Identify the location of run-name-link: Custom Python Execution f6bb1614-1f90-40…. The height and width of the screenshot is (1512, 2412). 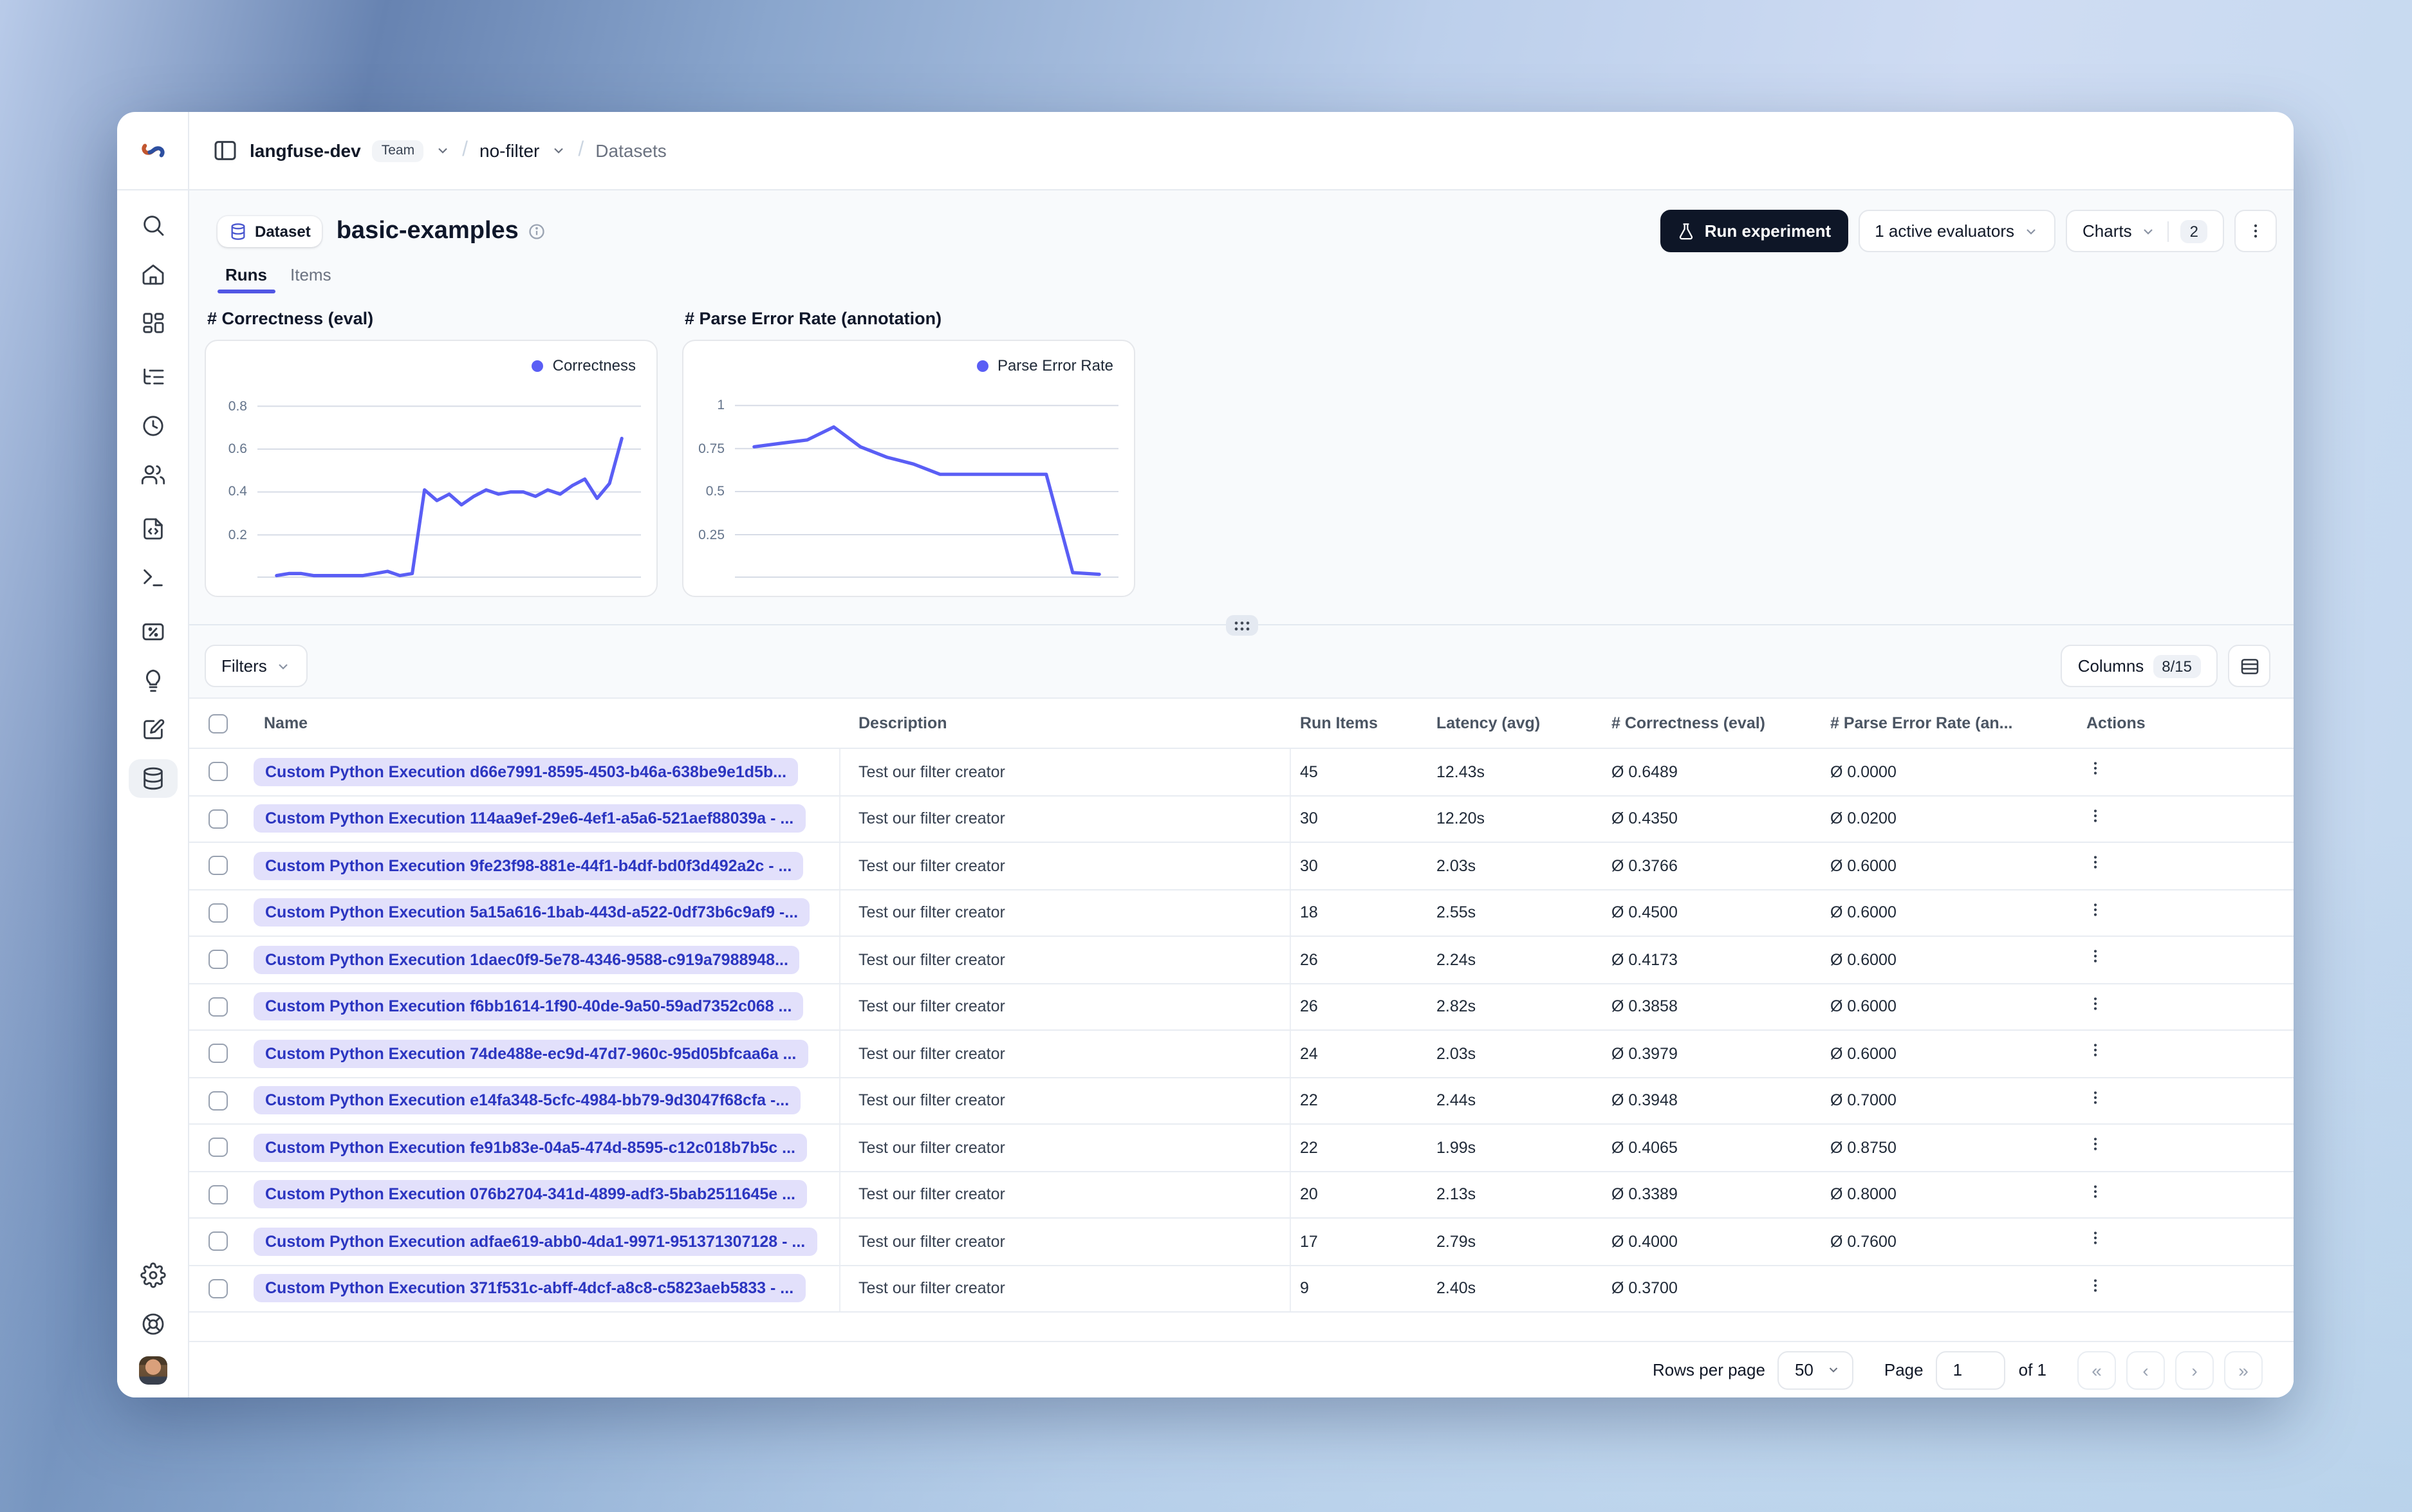
(529, 1006).